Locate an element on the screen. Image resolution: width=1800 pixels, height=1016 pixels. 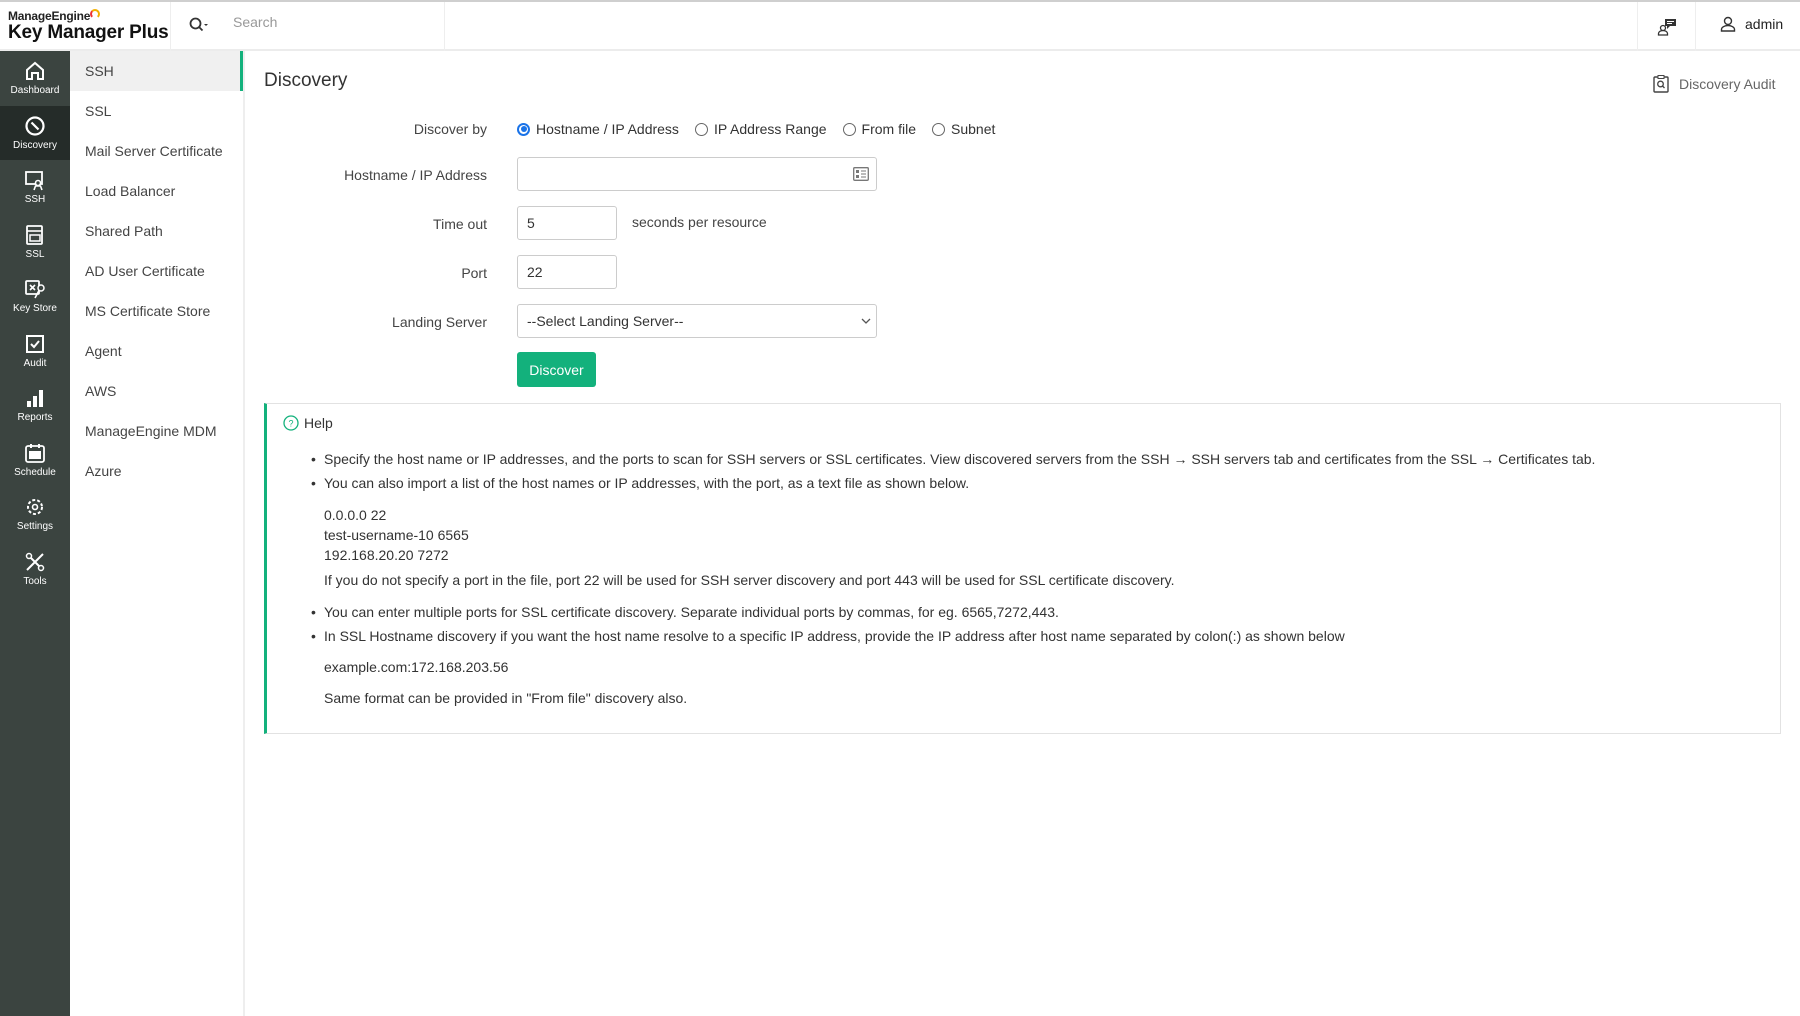
nav-discovery: Discovery is located at coordinates (35, 132).